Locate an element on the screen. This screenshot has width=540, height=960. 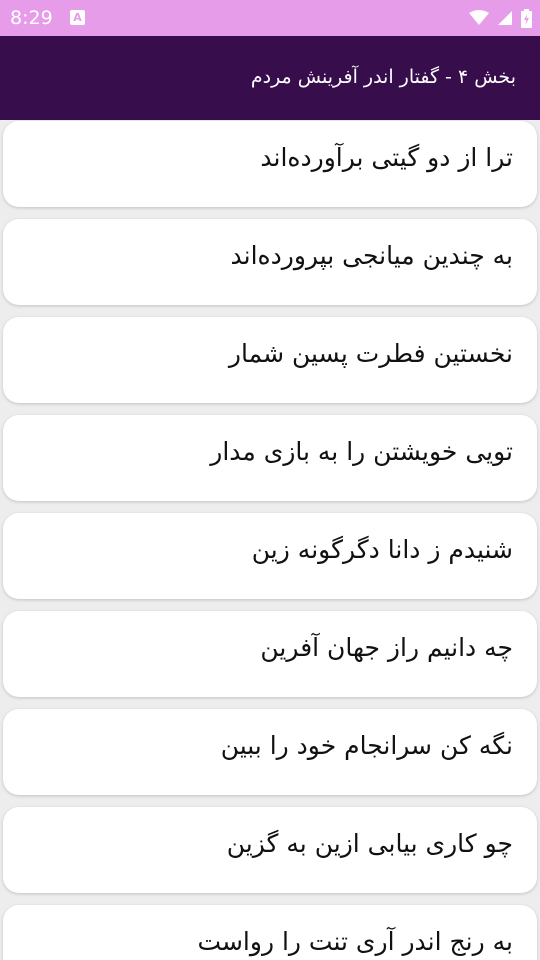
list-item: ترا از دو گیتی برآورده‌اند is located at coordinates (270, 164).